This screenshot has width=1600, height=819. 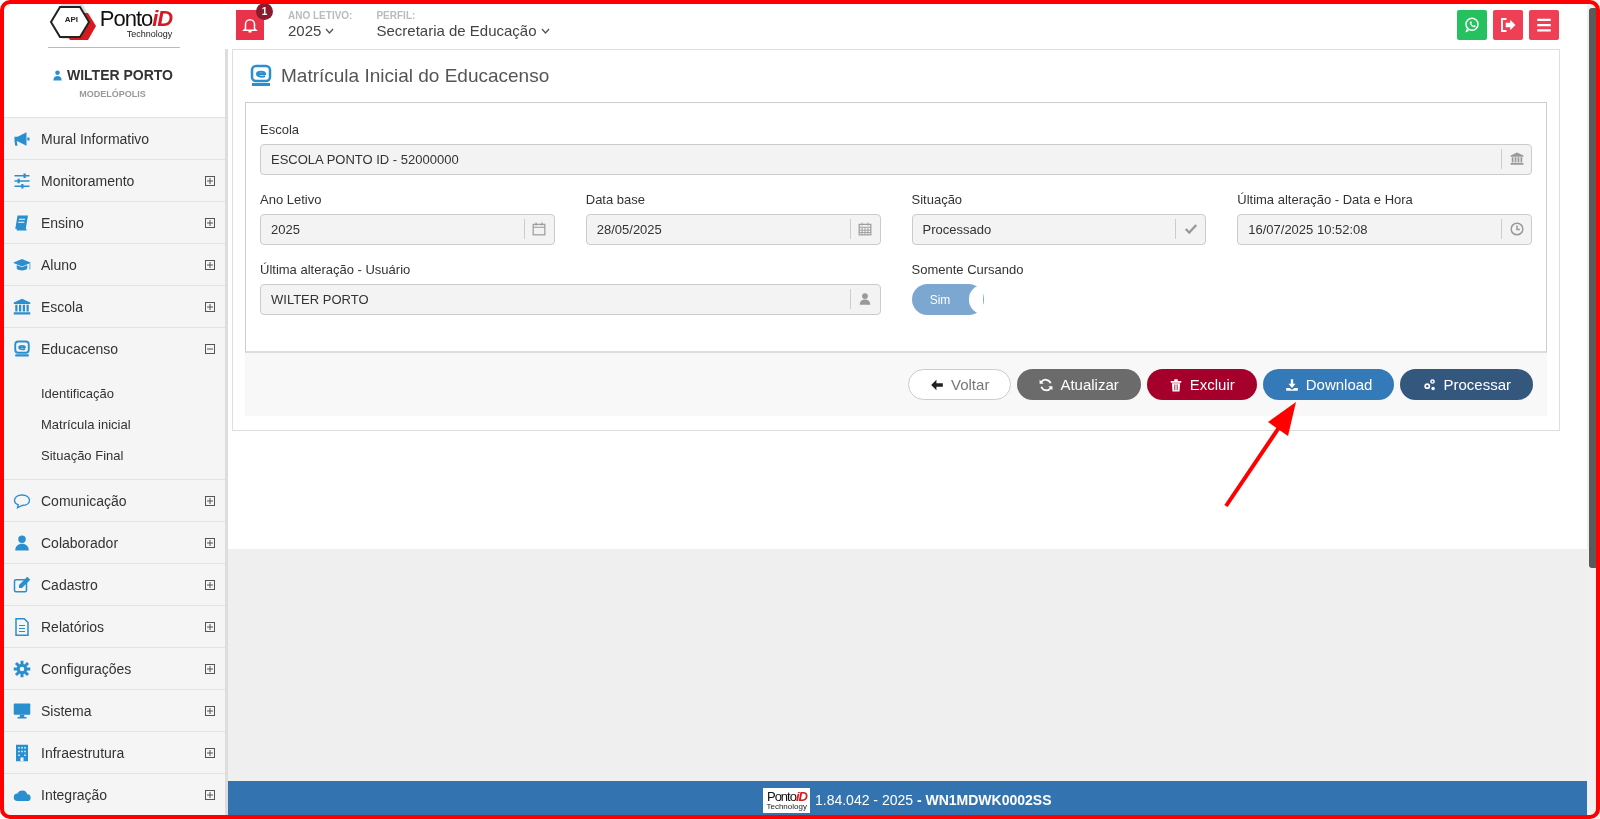 I want to click on download-button: Download, so click(x=1328, y=384).